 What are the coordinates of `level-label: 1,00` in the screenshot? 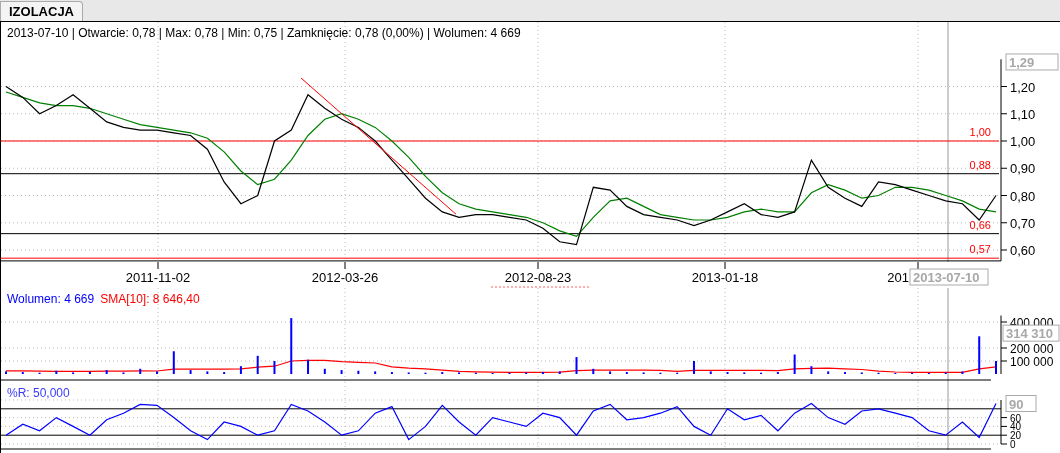 It's located at (980, 132).